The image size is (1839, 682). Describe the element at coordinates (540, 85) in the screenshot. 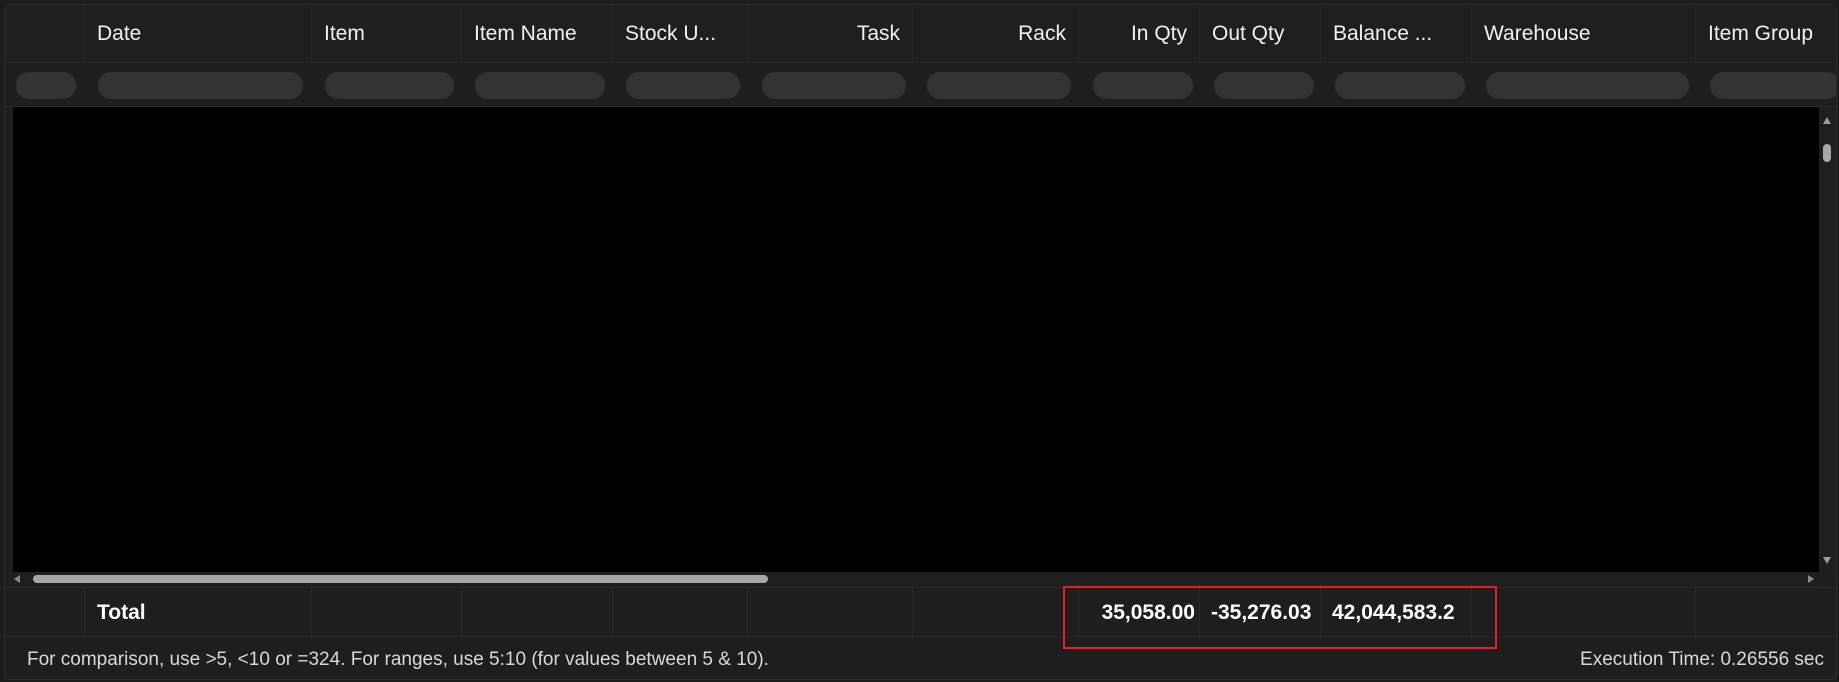

I see `filter-input-item-name` at that location.